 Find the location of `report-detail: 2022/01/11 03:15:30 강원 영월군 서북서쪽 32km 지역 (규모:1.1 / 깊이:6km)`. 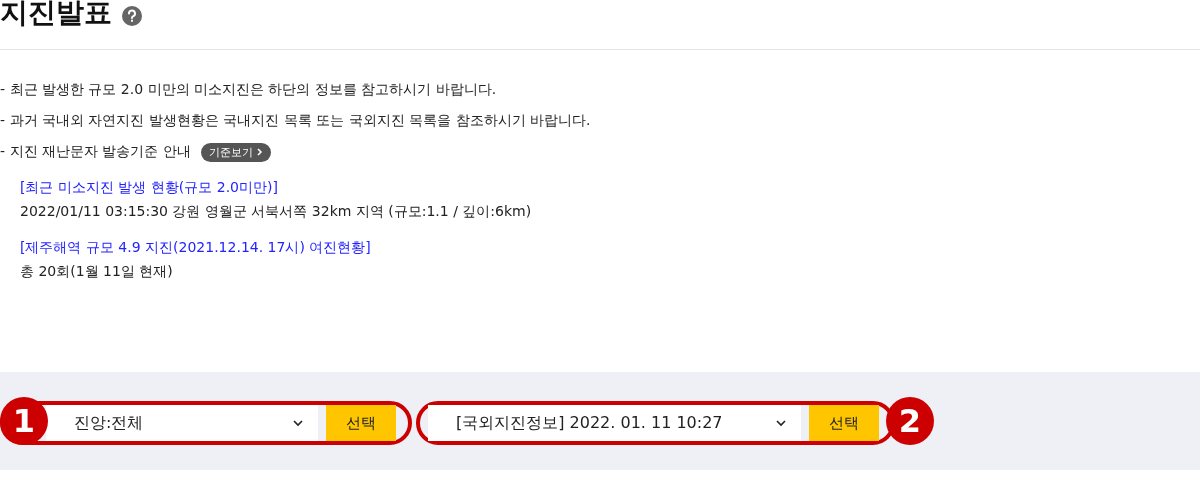

report-detail: 2022/01/11 03:15:30 강원 영월군 서북서쪽 32km 지역 (규모:1.1 / 깊이:6km) is located at coordinates (276, 212).